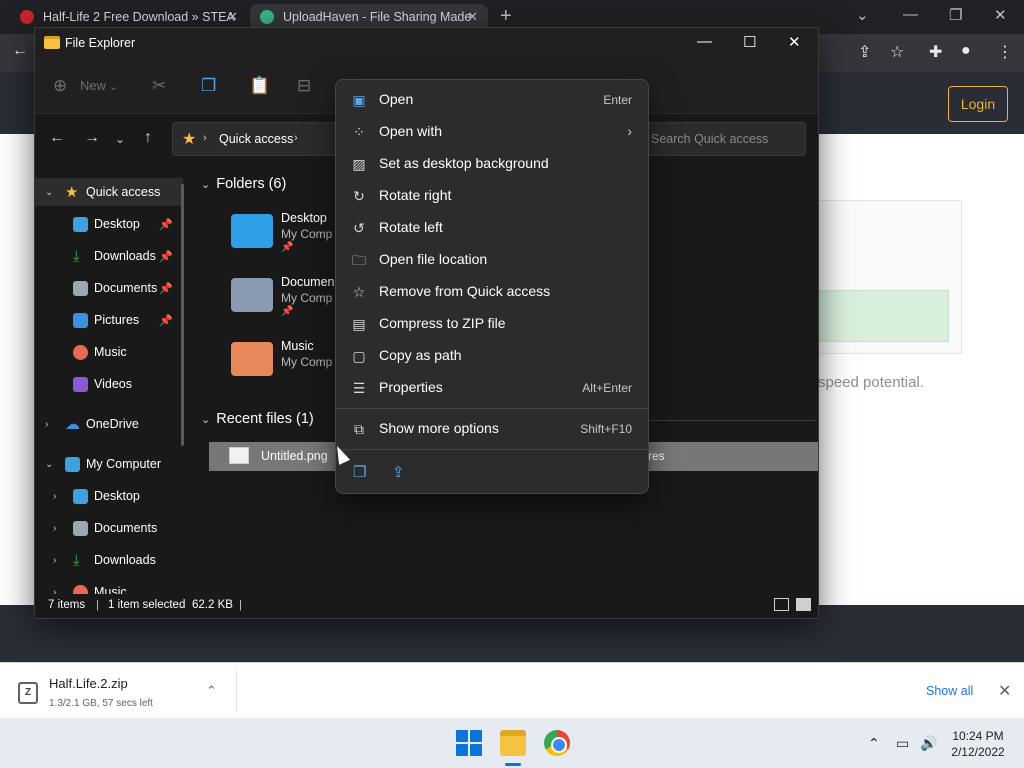 The height and width of the screenshot is (768, 1024). What do you see at coordinates (415, 195) in the screenshot?
I see `menu-label: Rotate right` at bounding box center [415, 195].